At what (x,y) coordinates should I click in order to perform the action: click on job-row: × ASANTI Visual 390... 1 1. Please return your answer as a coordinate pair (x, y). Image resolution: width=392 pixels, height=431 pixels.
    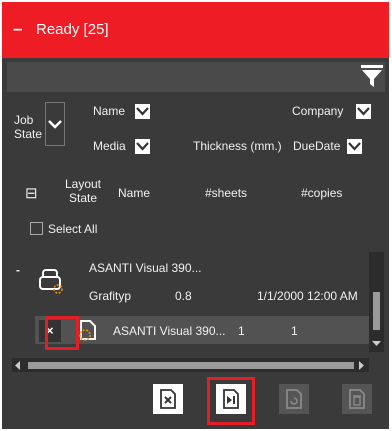
    Looking at the image, I should click on (204, 330).